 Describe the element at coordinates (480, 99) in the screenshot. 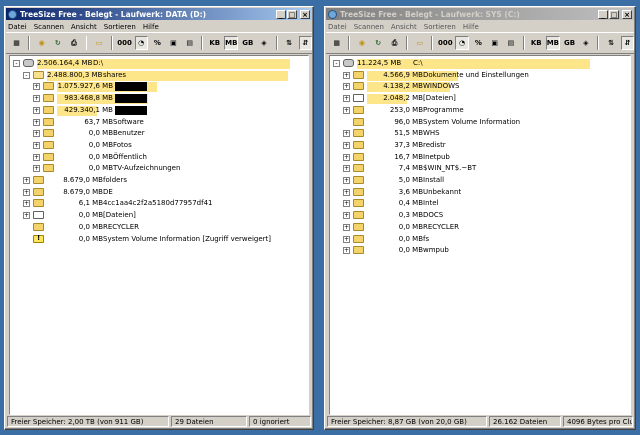

I see `tree-row: +2.048,2 MB [Dateien]` at that location.